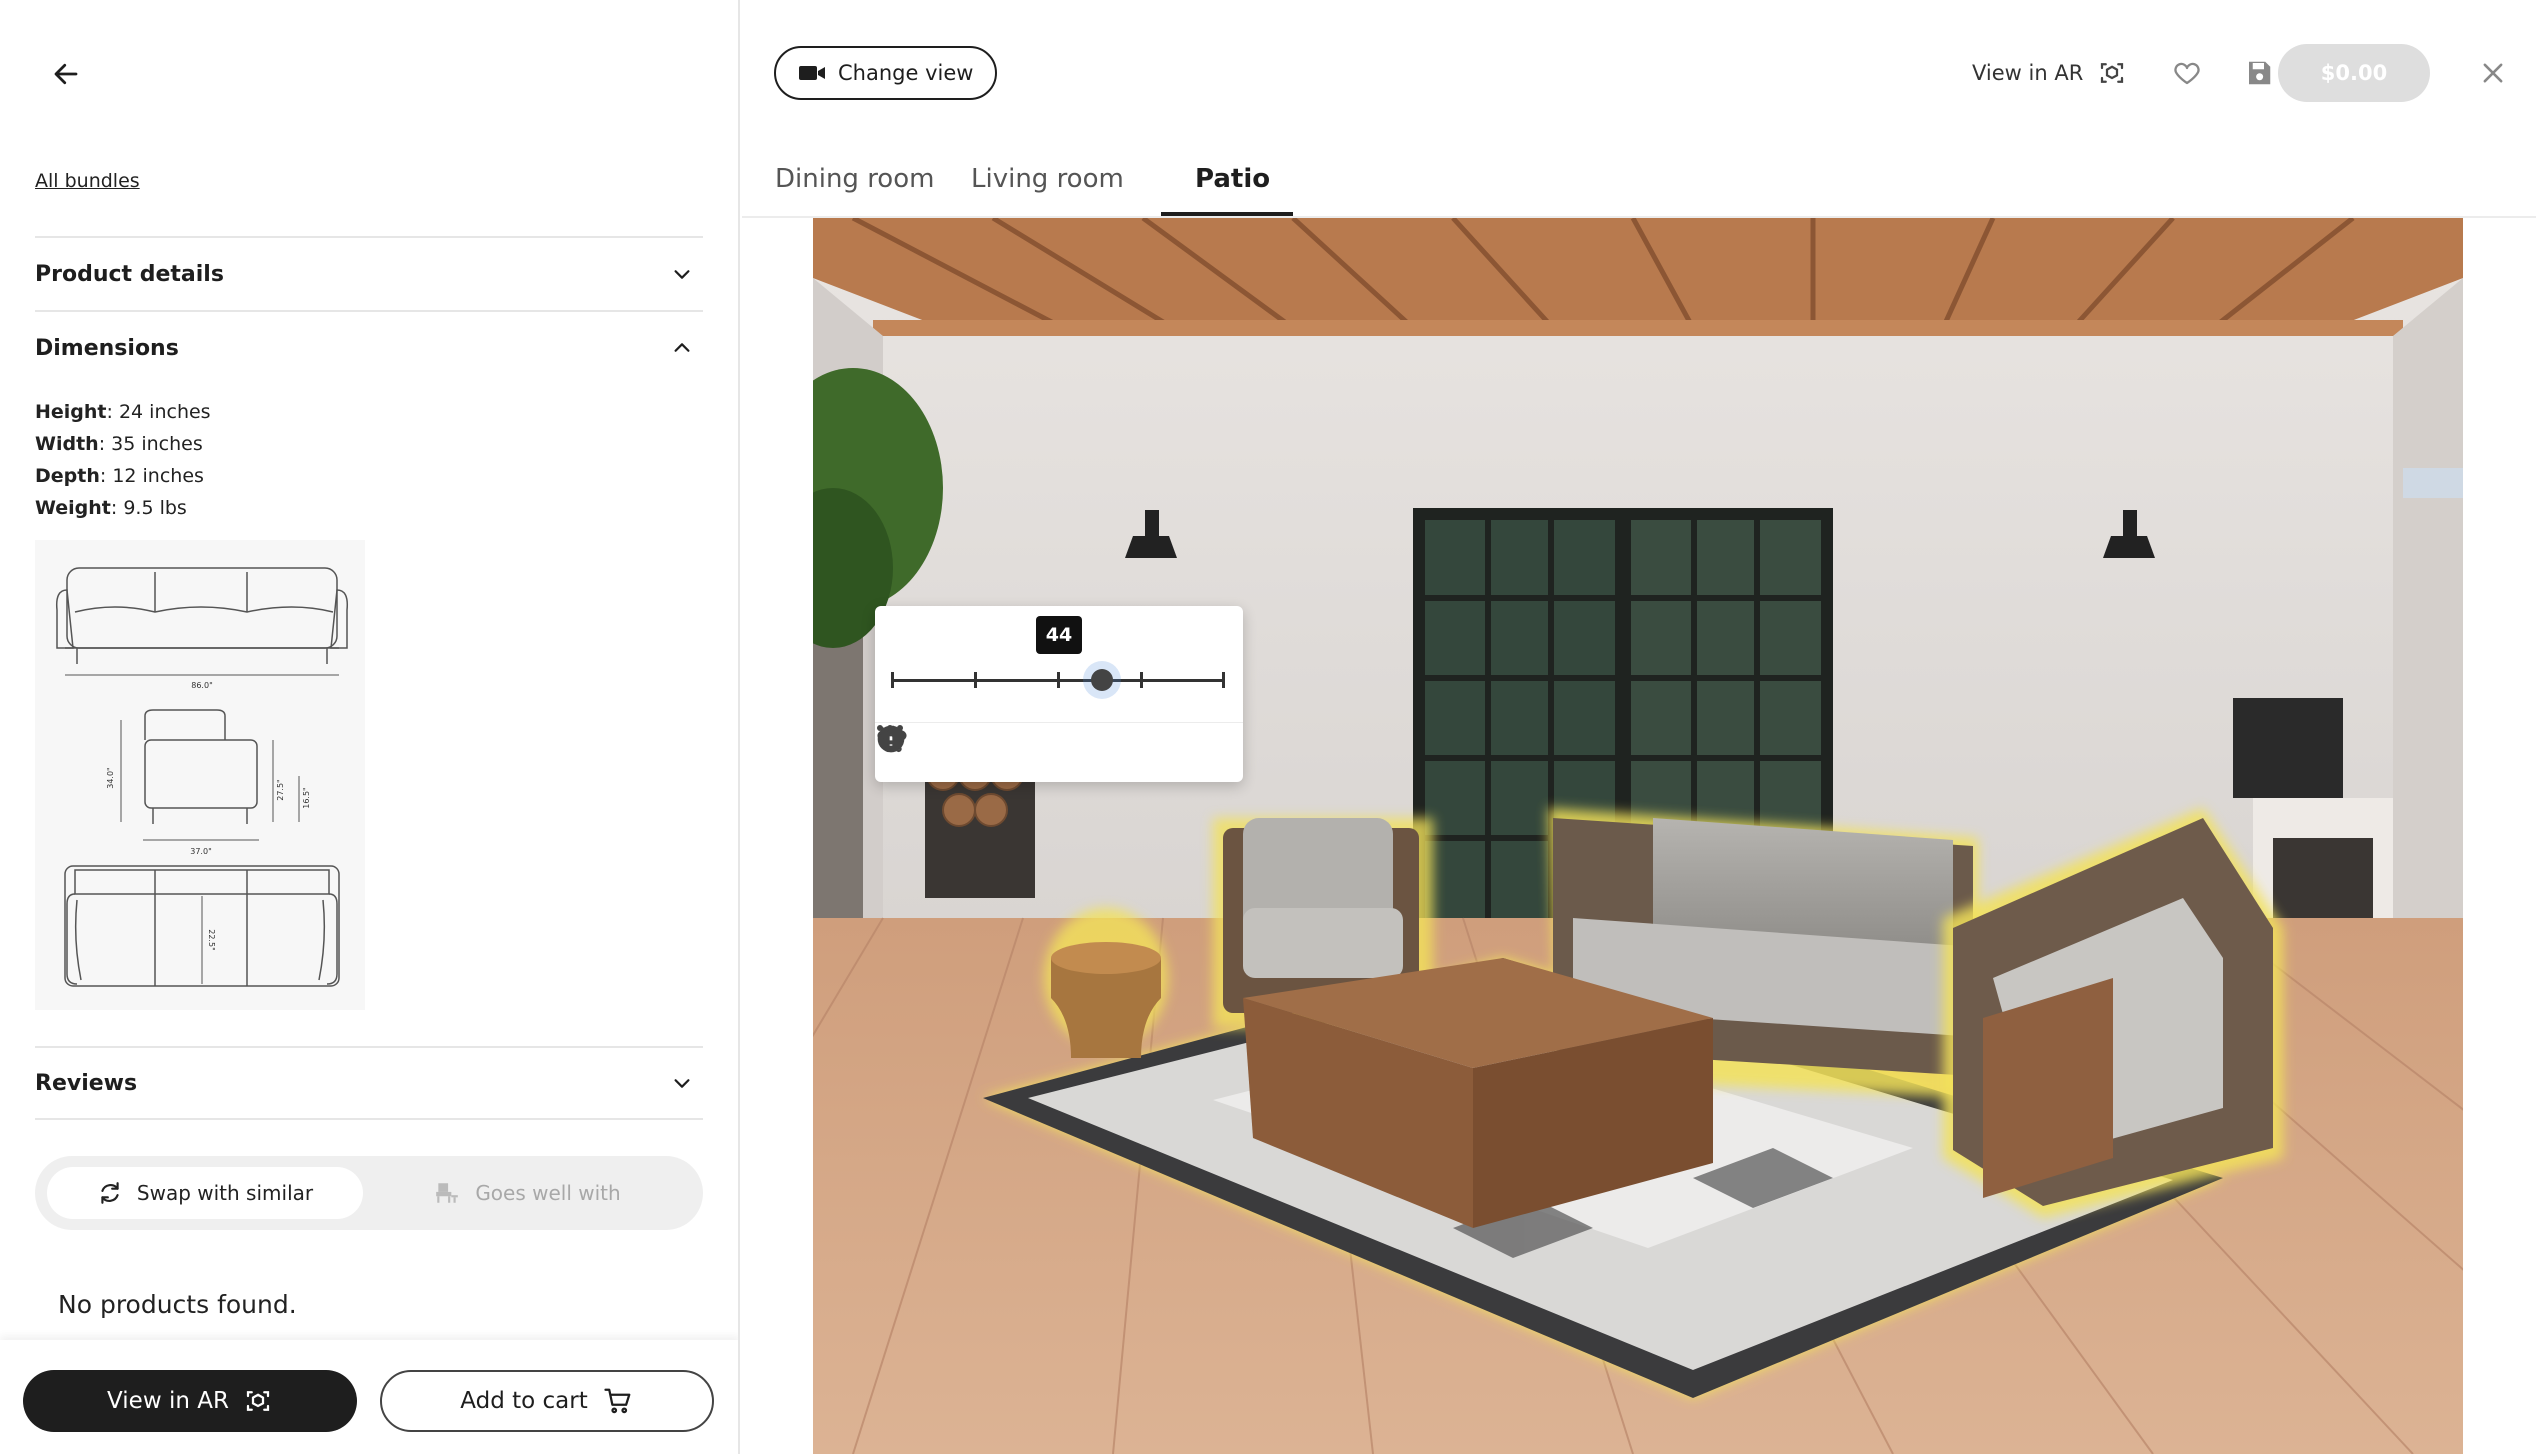 The image size is (2536, 1454). I want to click on favorite-button, so click(2187, 73).